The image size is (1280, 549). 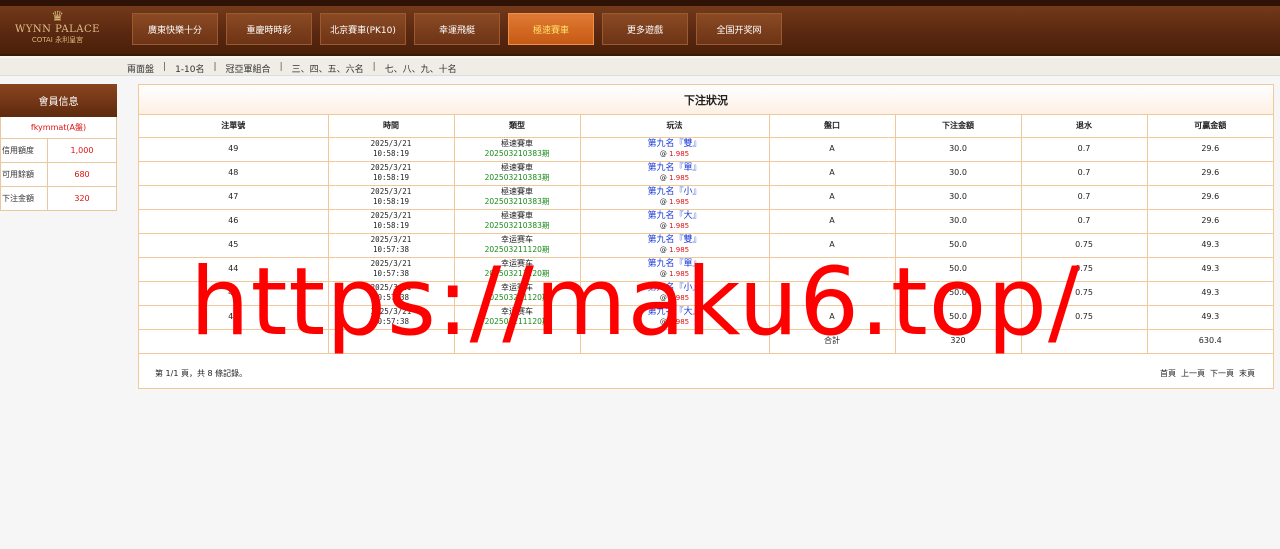 I want to click on available-balance-row: 可用餘額 680, so click(x=58, y=175).